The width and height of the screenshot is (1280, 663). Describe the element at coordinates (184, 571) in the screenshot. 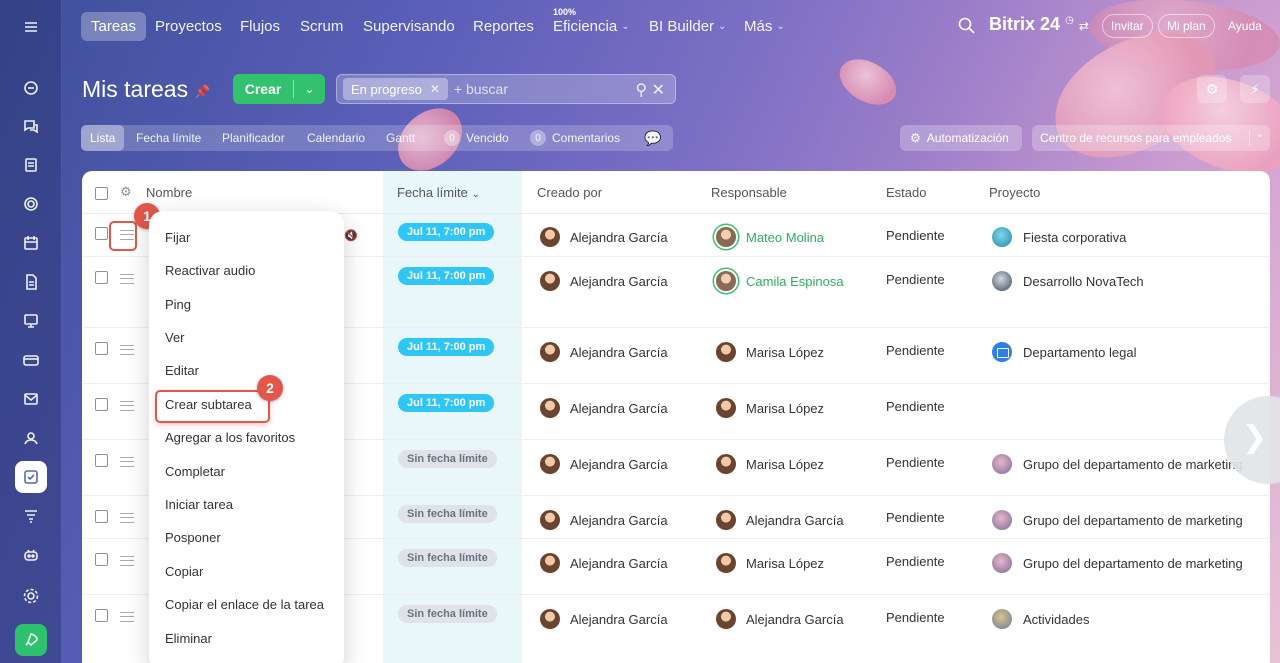

I see `menu-item-copiar: Copiar` at that location.